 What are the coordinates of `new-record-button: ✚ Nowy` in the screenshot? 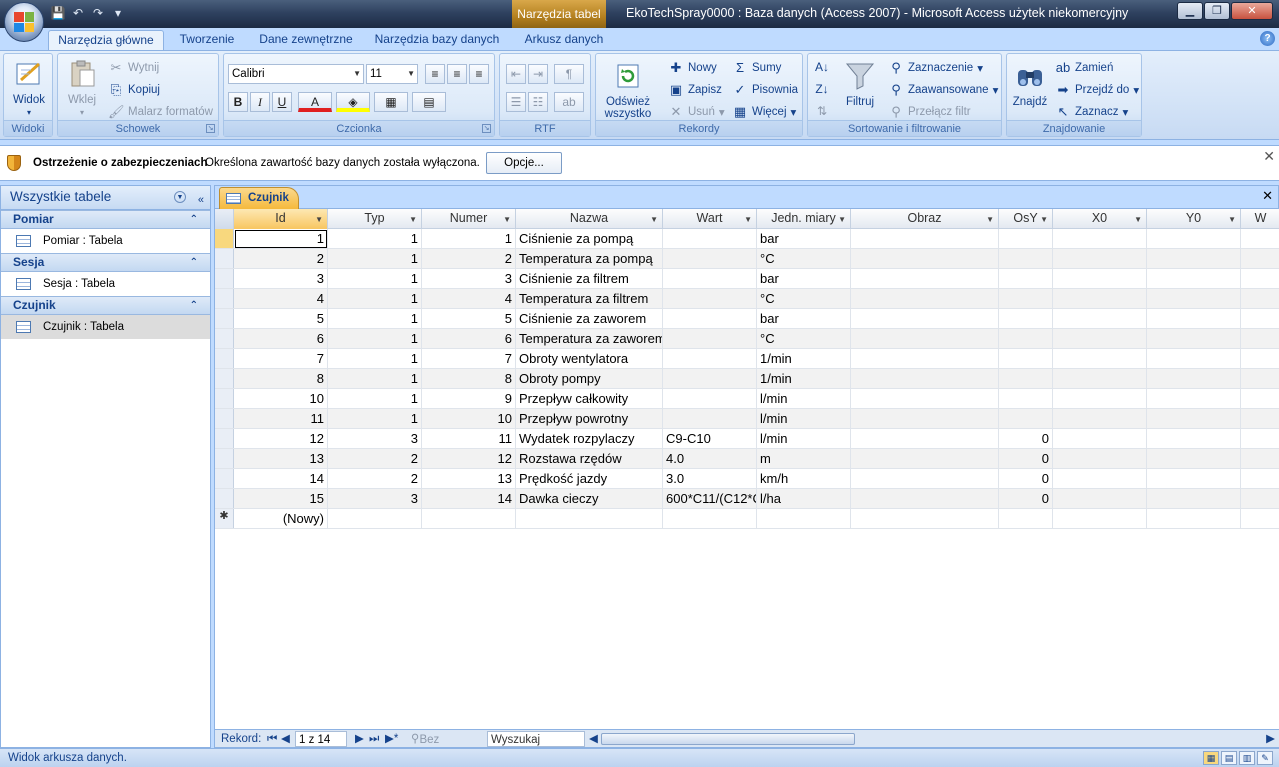 It's located at (692, 68).